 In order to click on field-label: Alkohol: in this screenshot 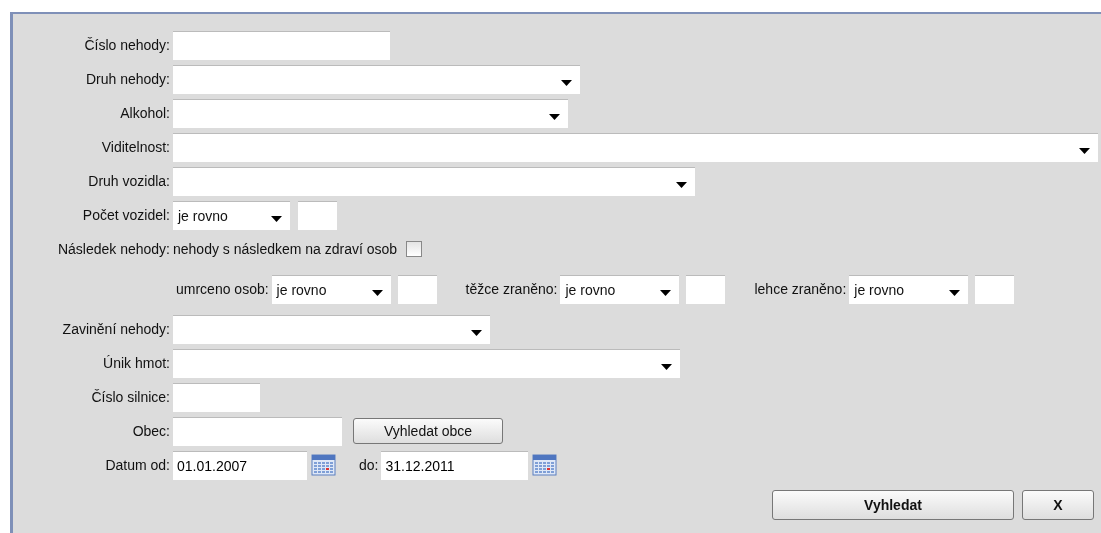, I will do `click(144, 113)`.